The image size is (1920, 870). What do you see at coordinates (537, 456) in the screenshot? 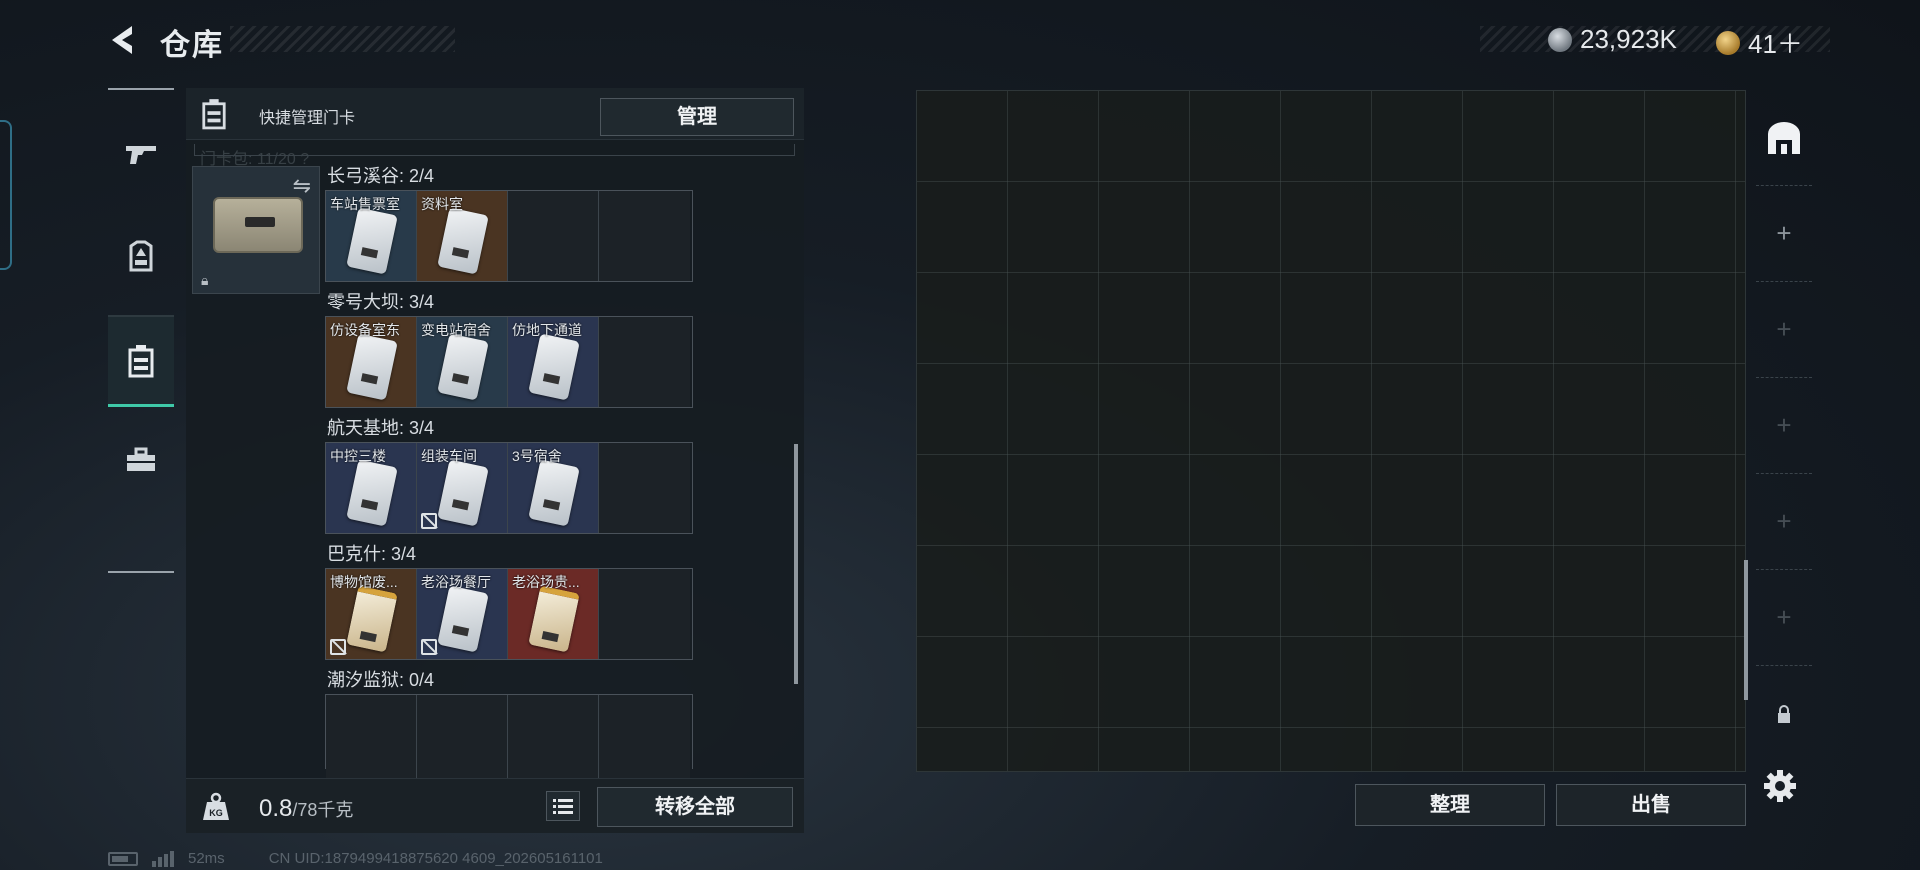
I see `keycard-name: 3号宿舍` at bounding box center [537, 456].